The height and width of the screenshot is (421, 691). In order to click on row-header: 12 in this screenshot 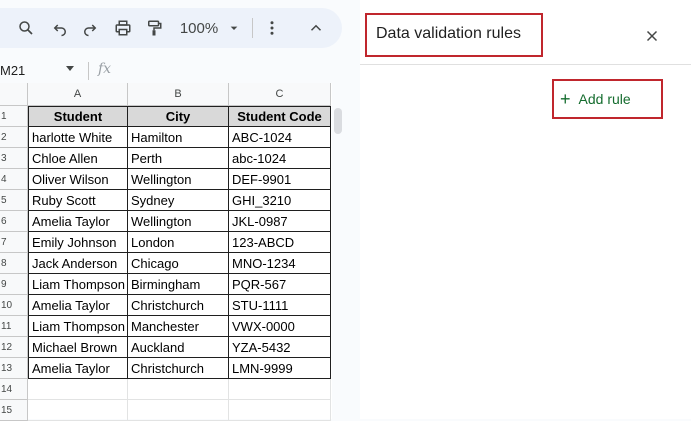, I will do `click(14, 347)`.